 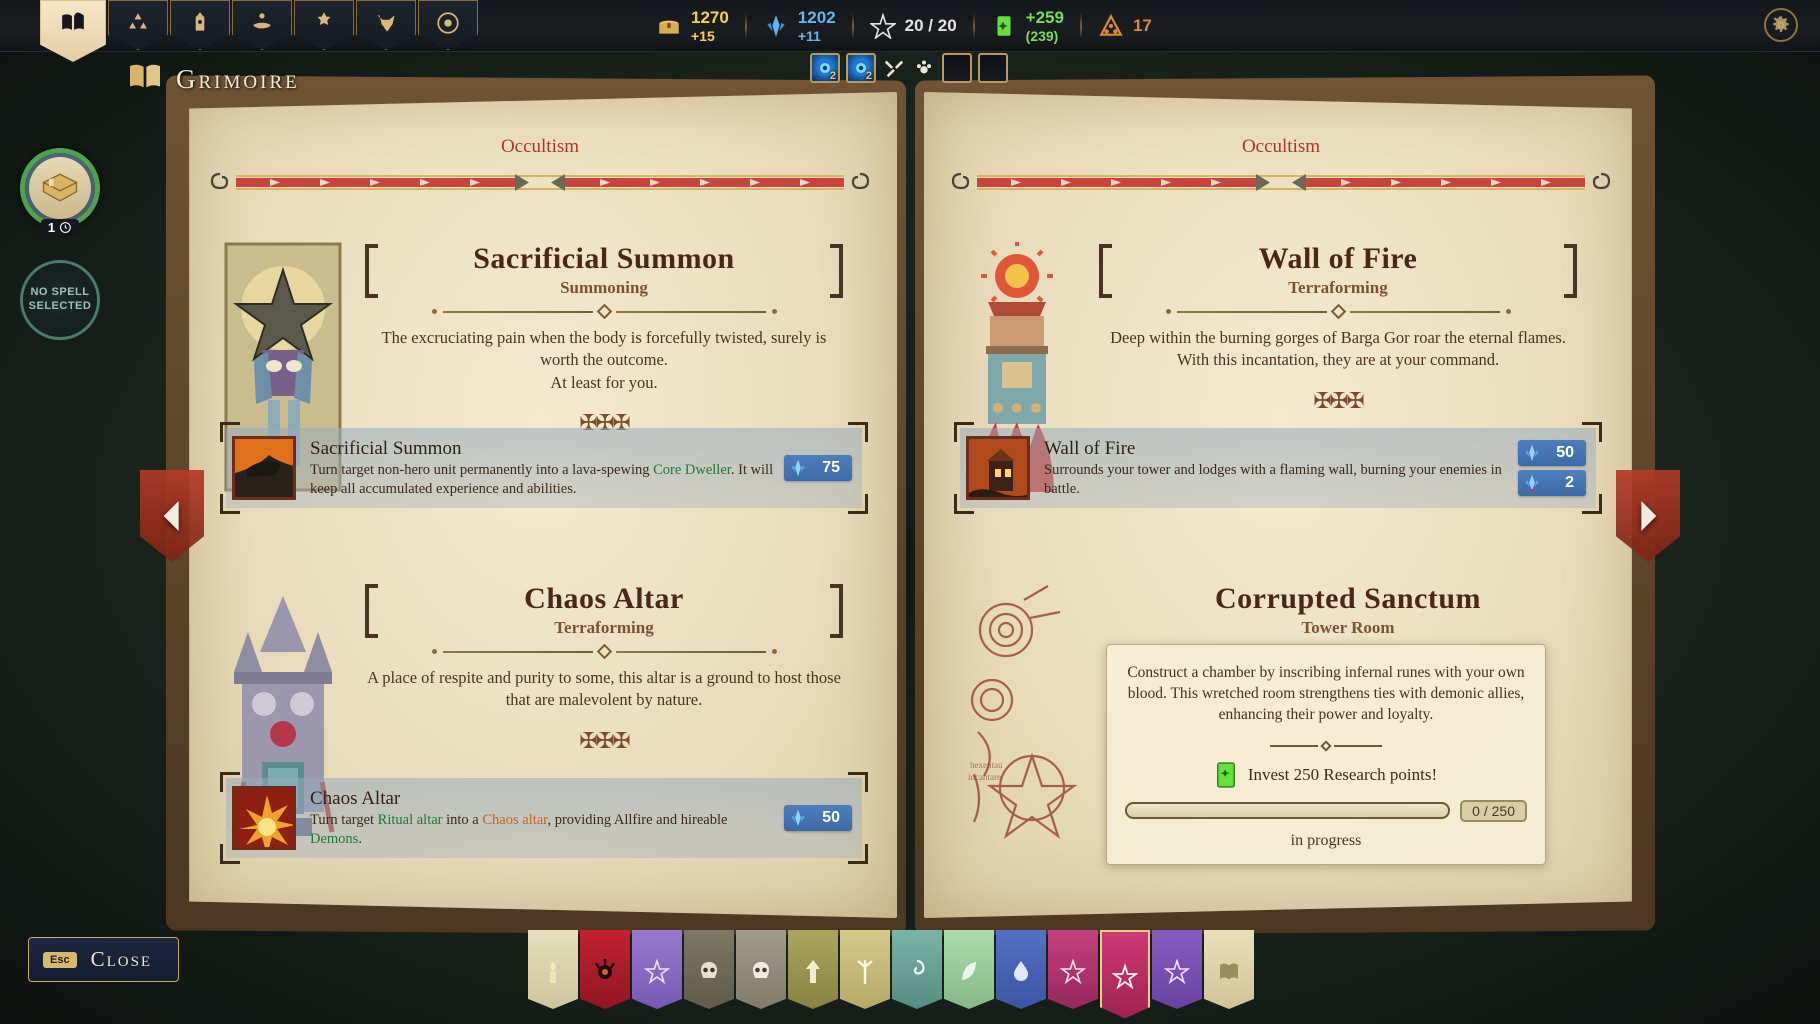 I want to click on open-book-icon, so click(x=145, y=79).